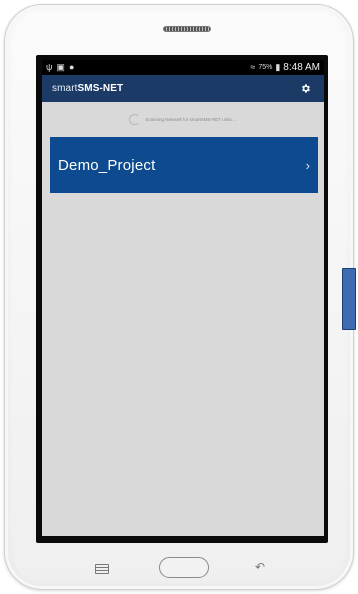 The height and width of the screenshot is (594, 358). What do you see at coordinates (100, 88) in the screenshot?
I see `app-title-bold: SMS-NET` at bounding box center [100, 88].